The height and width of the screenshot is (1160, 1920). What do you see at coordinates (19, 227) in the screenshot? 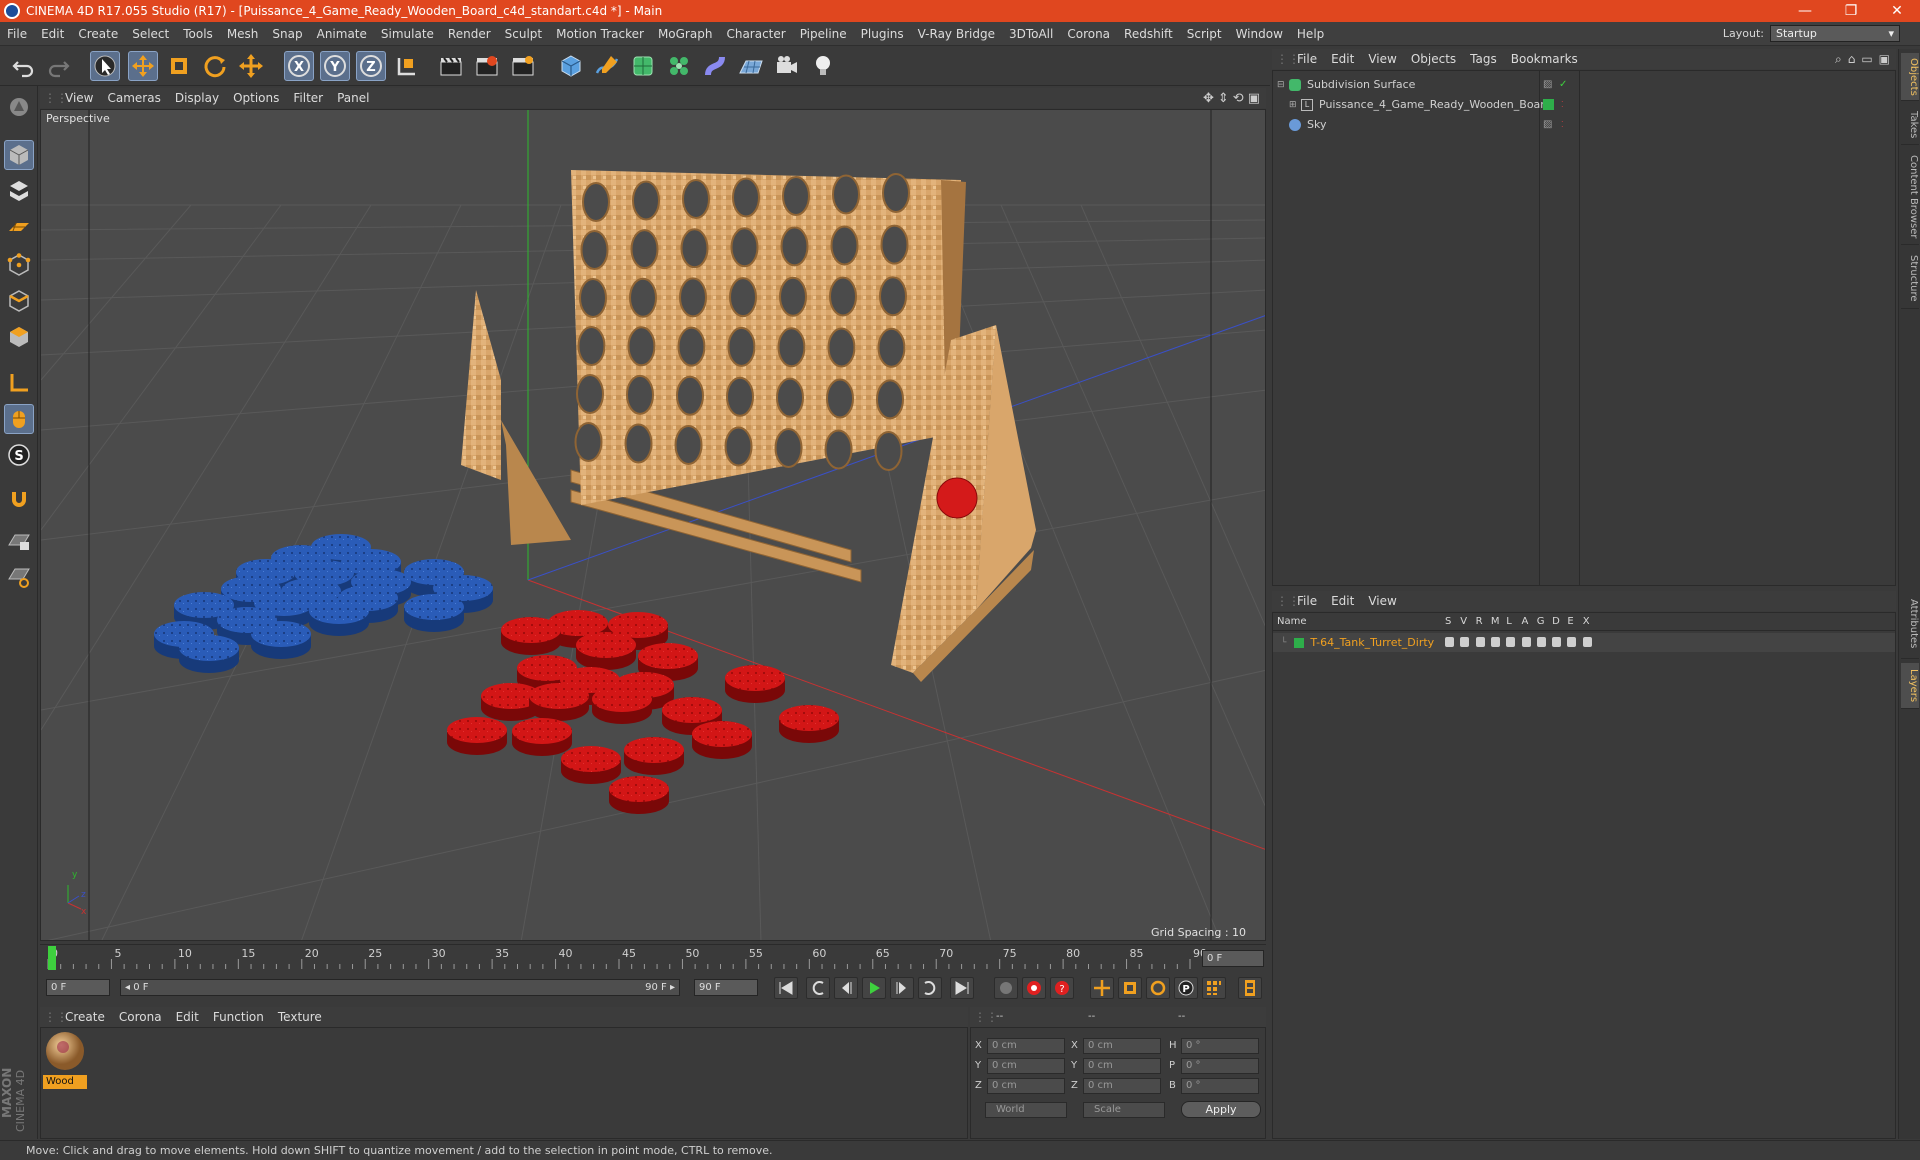
I see `workplane-mode-button` at bounding box center [19, 227].